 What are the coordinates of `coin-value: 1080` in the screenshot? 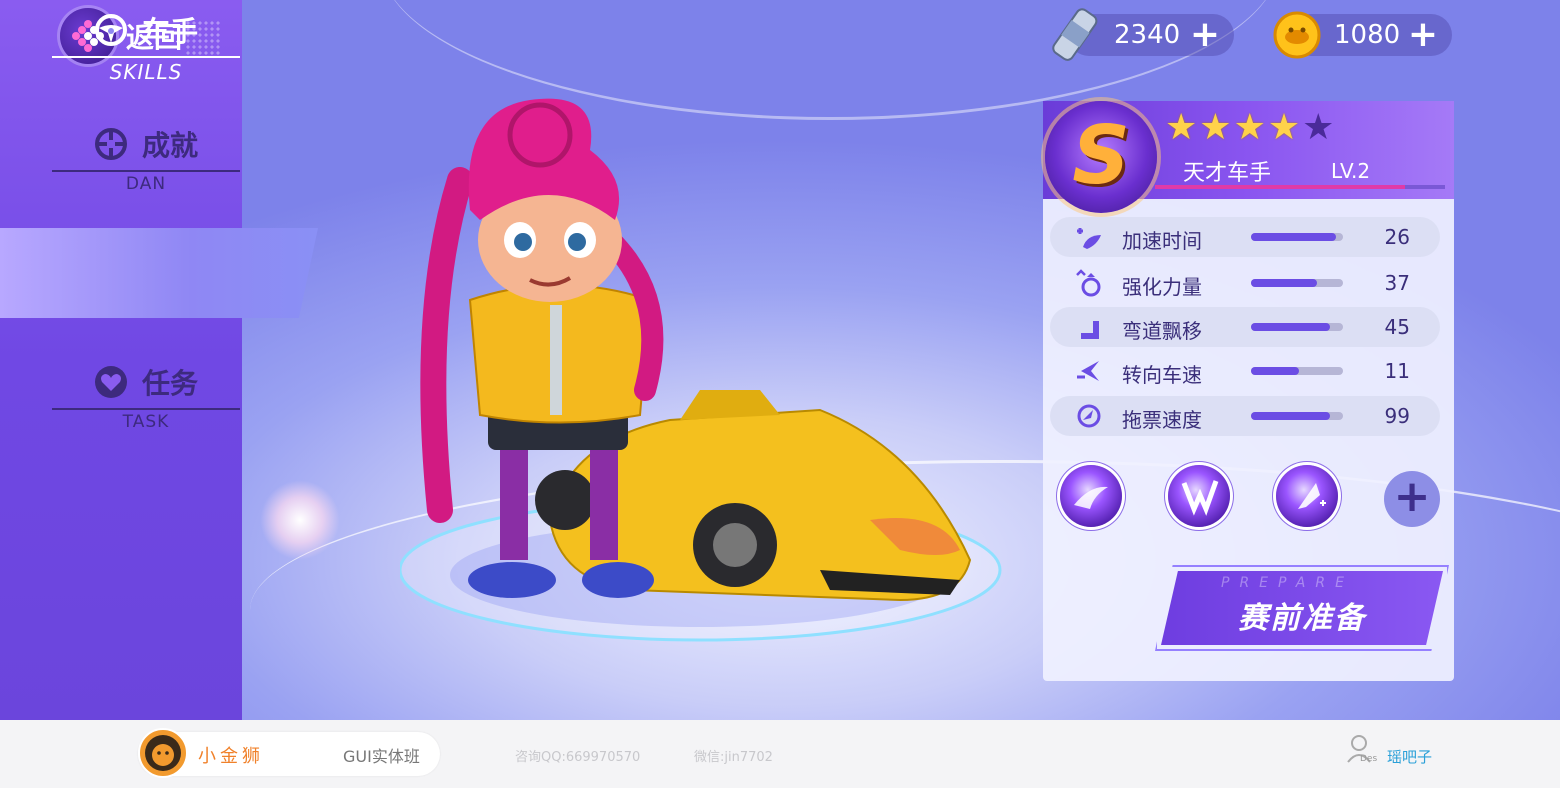 It's located at (1367, 35).